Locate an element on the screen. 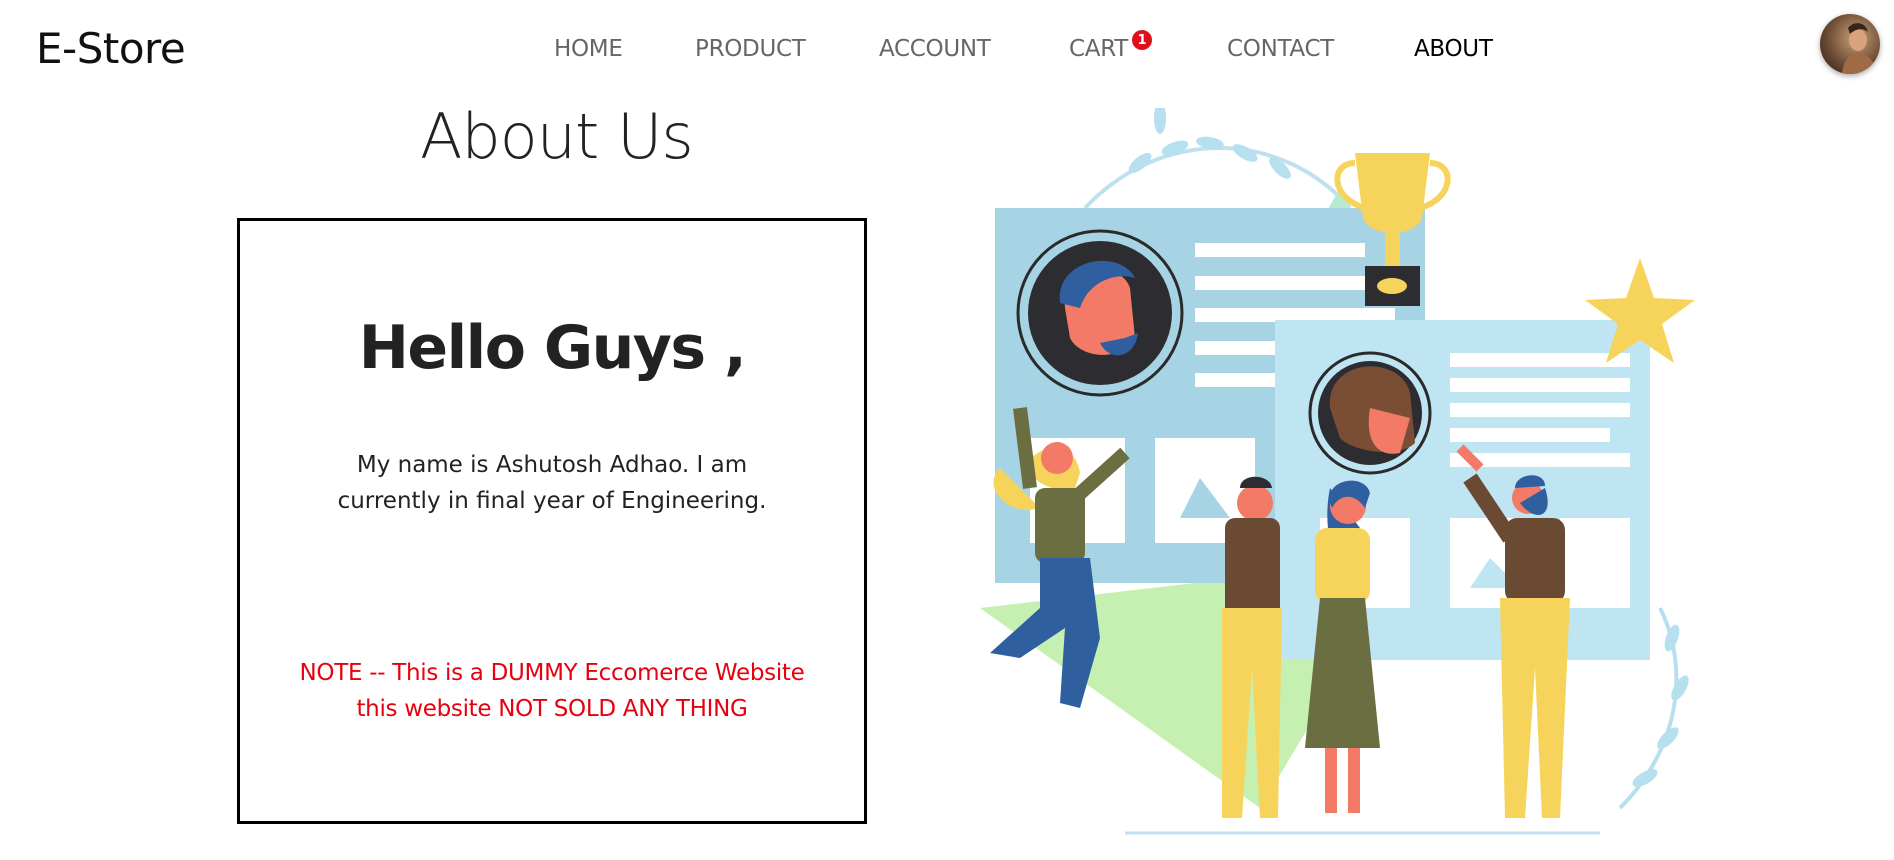  nav-contact: CONTACT is located at coordinates (1280, 49).